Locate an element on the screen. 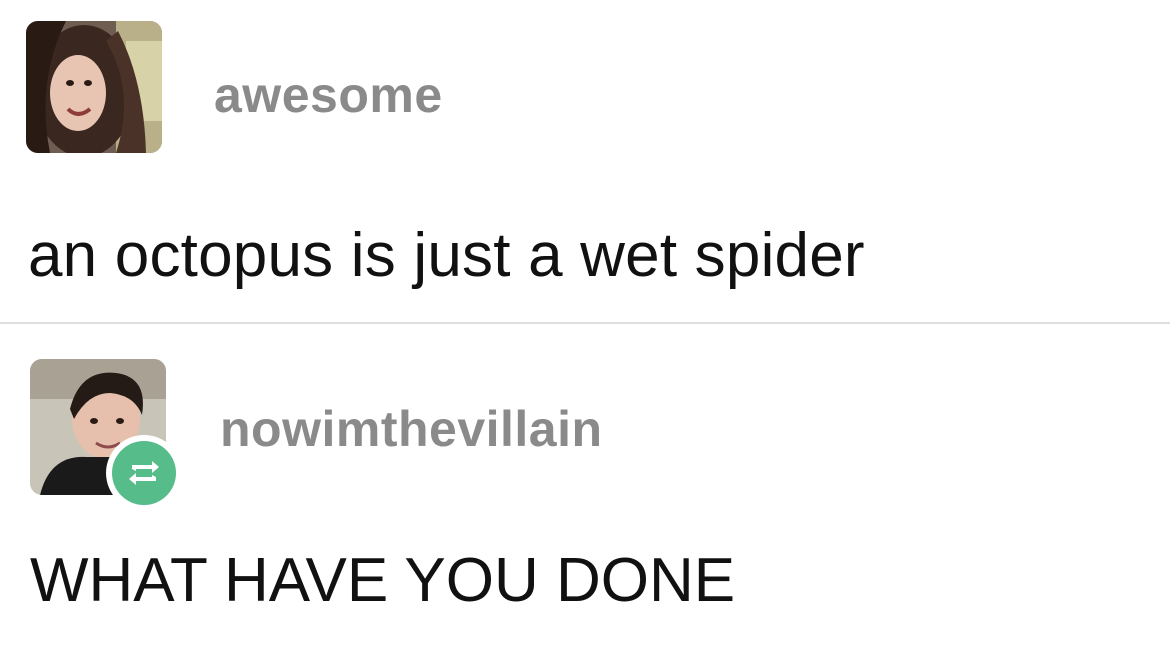 This screenshot has height=647, width=1170. user-avatar-photo-icon is located at coordinates (94, 87).